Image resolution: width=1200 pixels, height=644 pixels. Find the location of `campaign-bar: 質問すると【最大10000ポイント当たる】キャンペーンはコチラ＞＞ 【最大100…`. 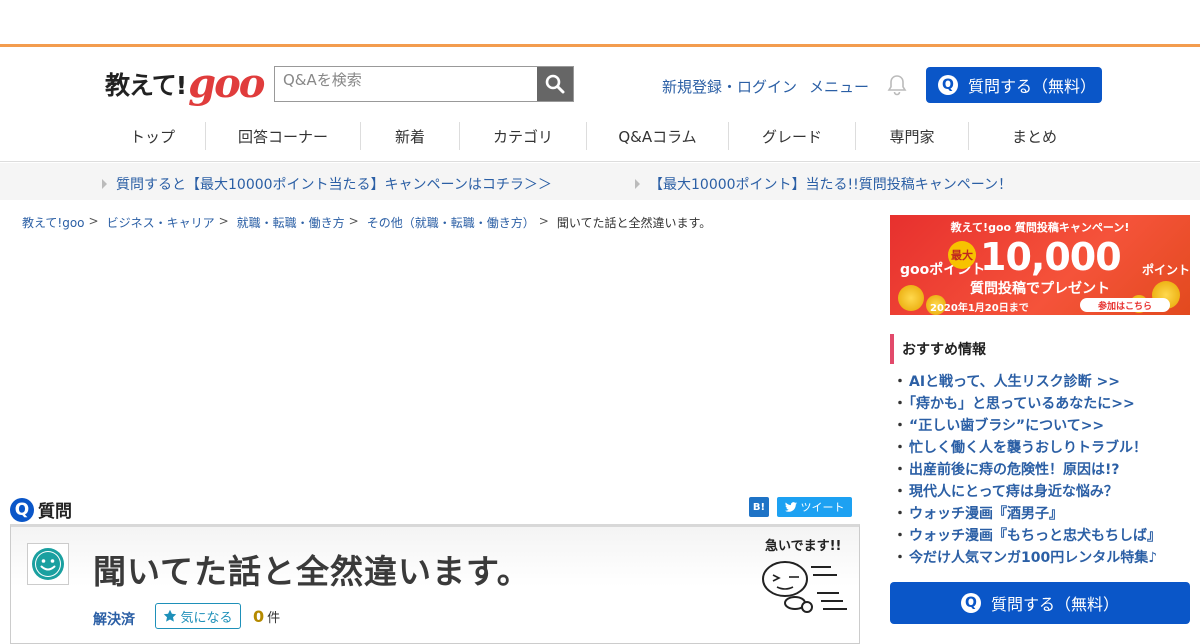

campaign-bar: 質問すると【最大10000ポイント当たる】キャンペーンはコチラ＞＞ 【最大100… is located at coordinates (600, 181).